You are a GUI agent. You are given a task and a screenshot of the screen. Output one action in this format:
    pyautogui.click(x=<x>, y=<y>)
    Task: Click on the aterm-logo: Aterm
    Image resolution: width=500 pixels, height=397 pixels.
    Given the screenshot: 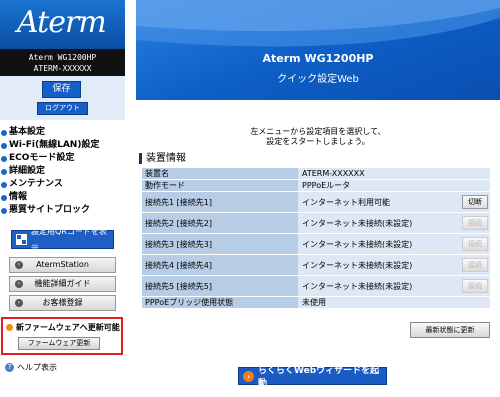 What is the action you would take?
    pyautogui.click(x=62, y=22)
    